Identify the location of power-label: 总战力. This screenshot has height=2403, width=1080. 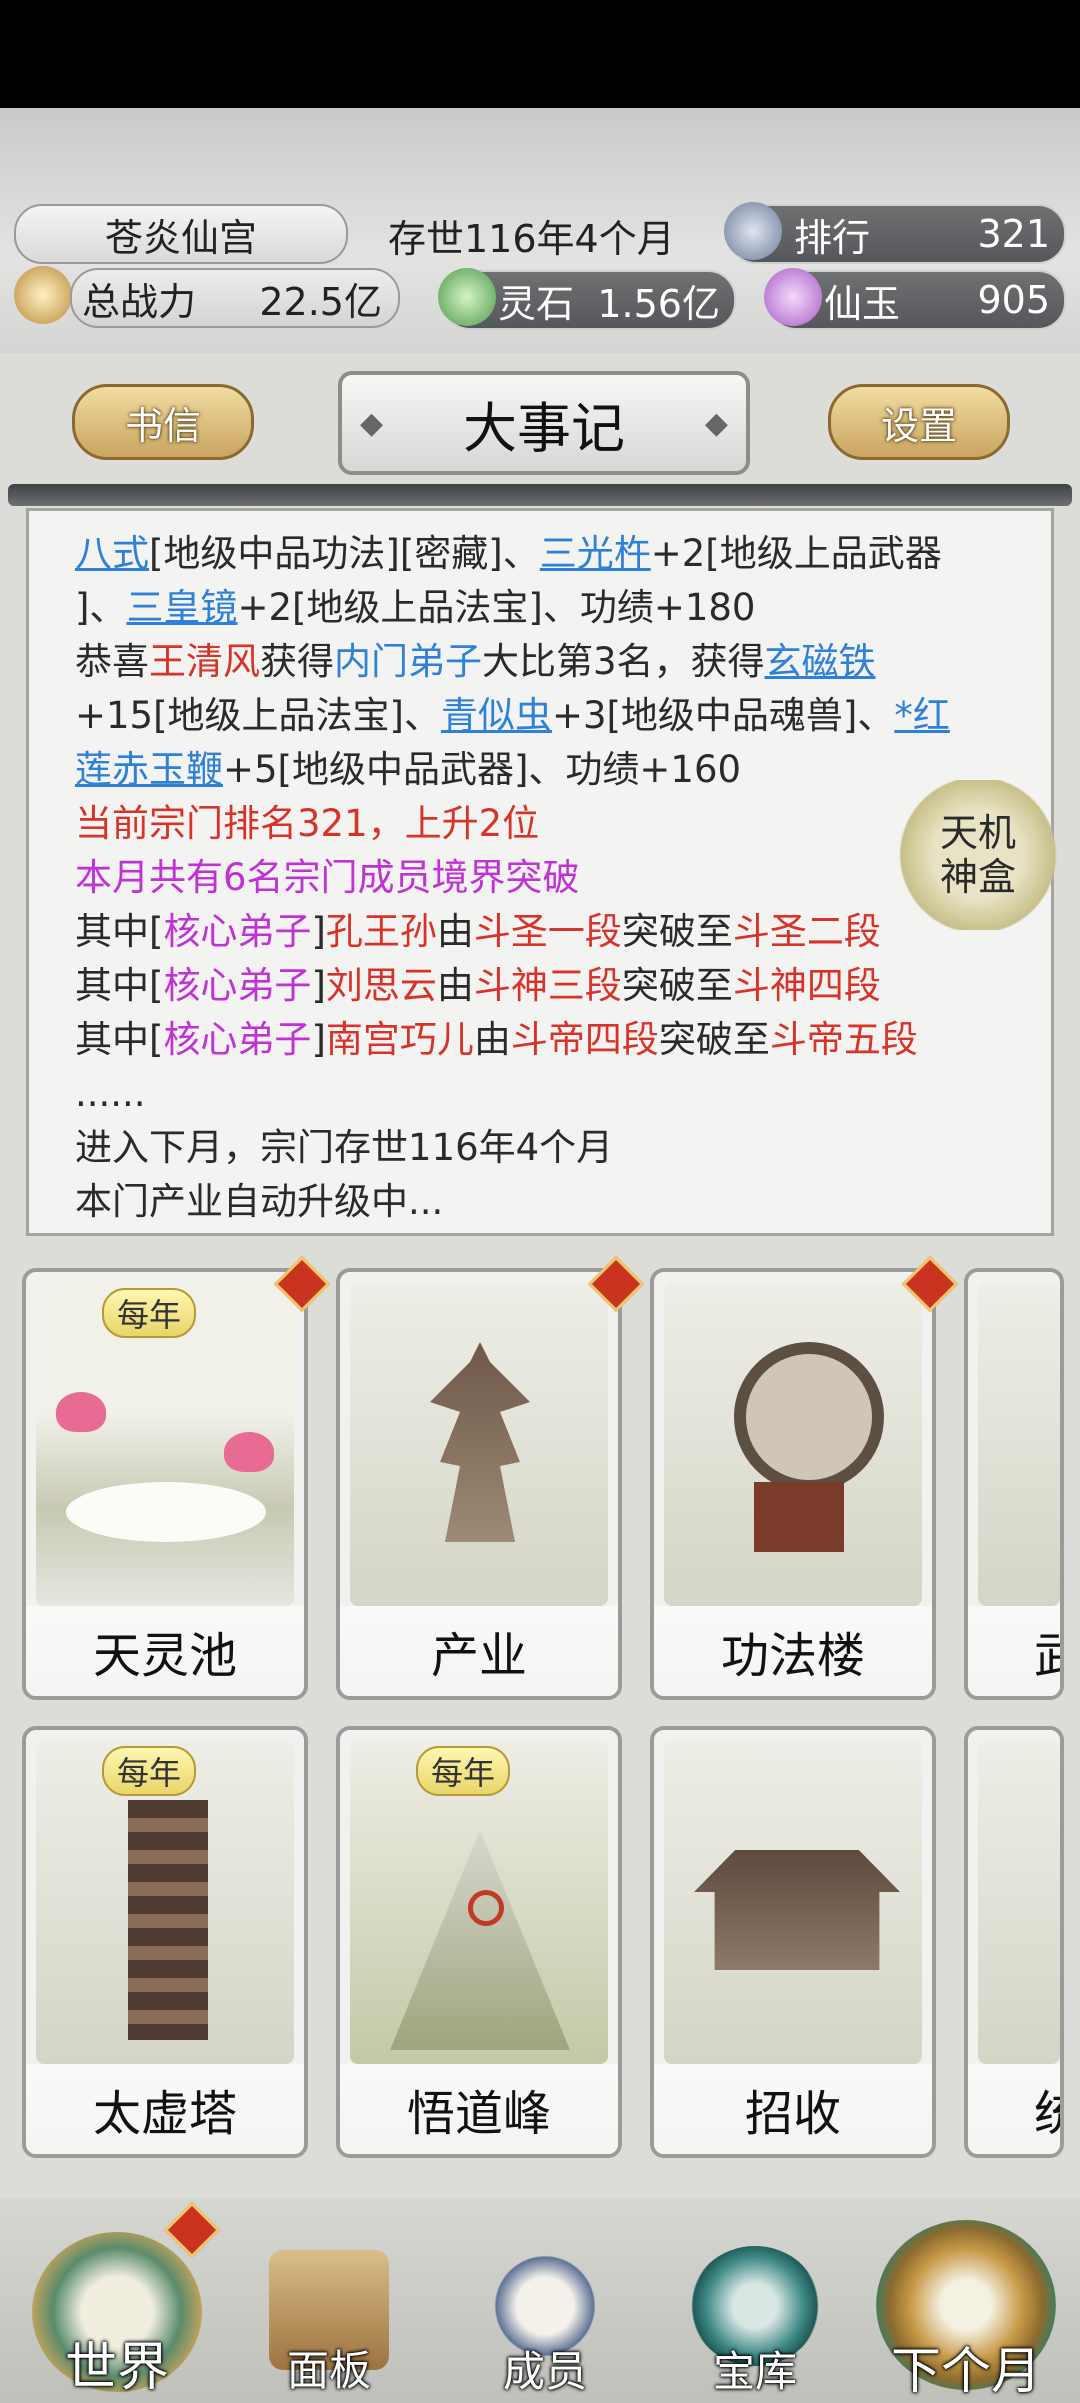
(139, 301).